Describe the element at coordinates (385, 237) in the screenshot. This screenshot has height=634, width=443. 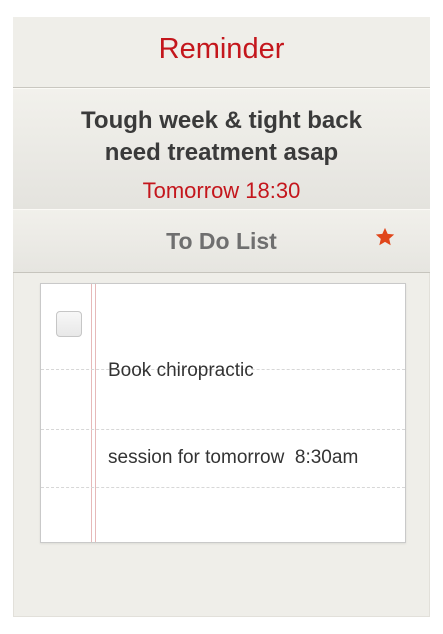
I see `star-icon` at that location.